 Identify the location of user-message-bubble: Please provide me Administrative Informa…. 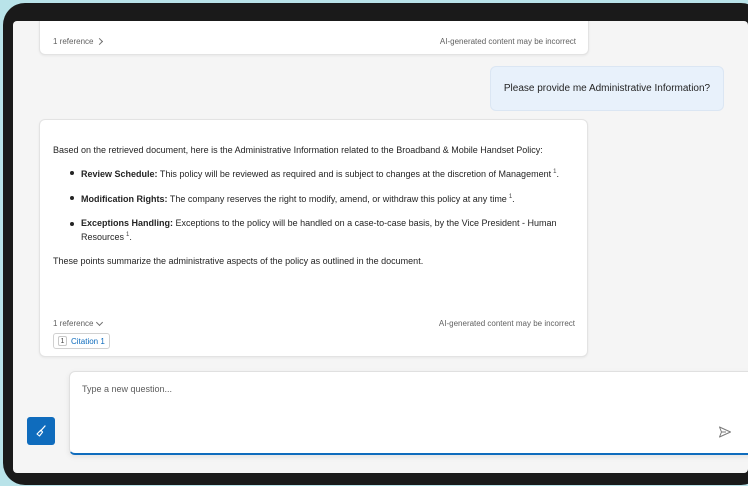
(607, 88).